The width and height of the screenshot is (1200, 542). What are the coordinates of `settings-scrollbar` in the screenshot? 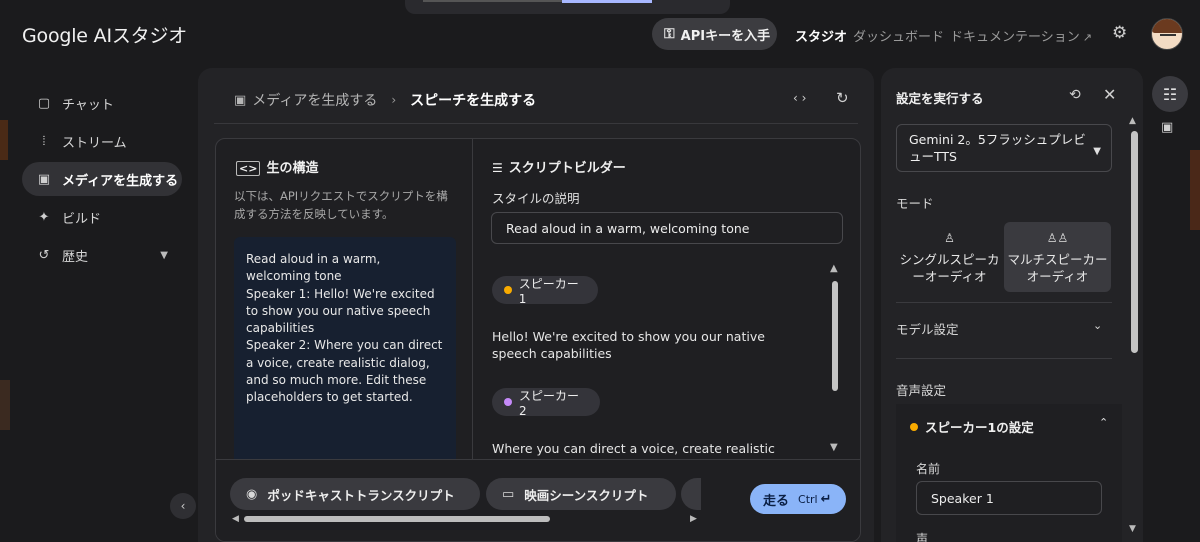 It's located at (1134, 242).